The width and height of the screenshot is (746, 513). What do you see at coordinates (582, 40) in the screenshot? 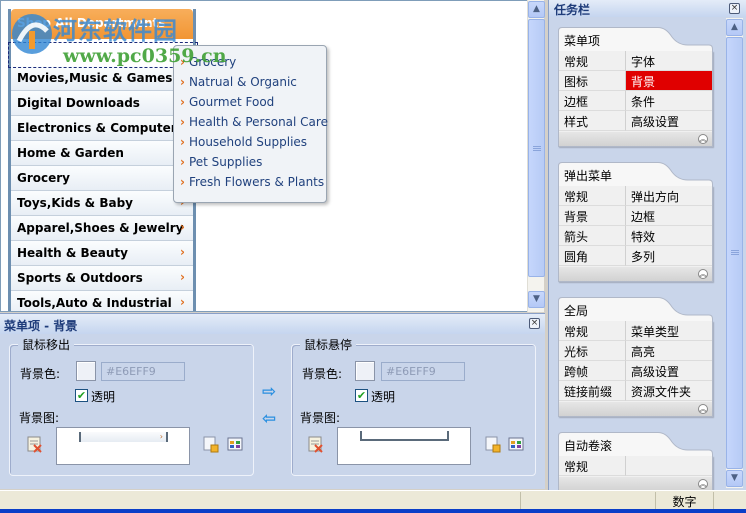
I see `task-card-title: 菜单项` at bounding box center [582, 40].